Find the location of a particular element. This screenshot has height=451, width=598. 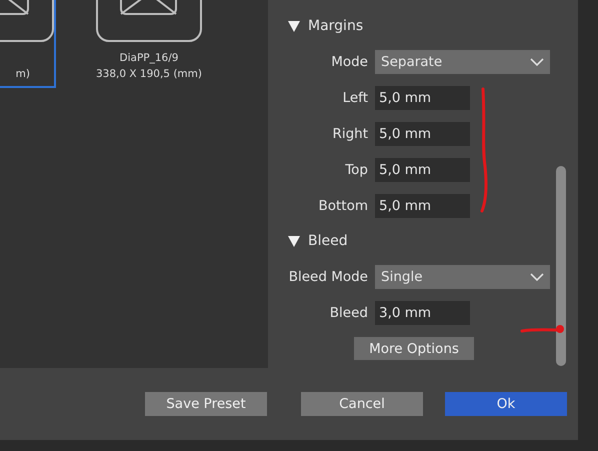

field-label: Left is located at coordinates (355, 98).